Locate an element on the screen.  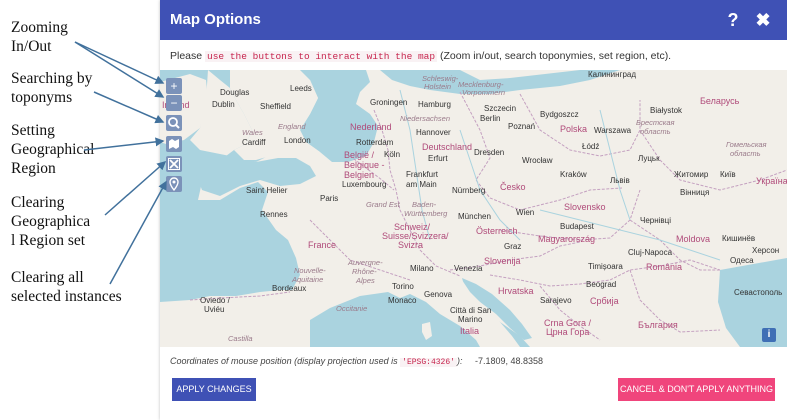
place-label: România is located at coordinates (664, 267).